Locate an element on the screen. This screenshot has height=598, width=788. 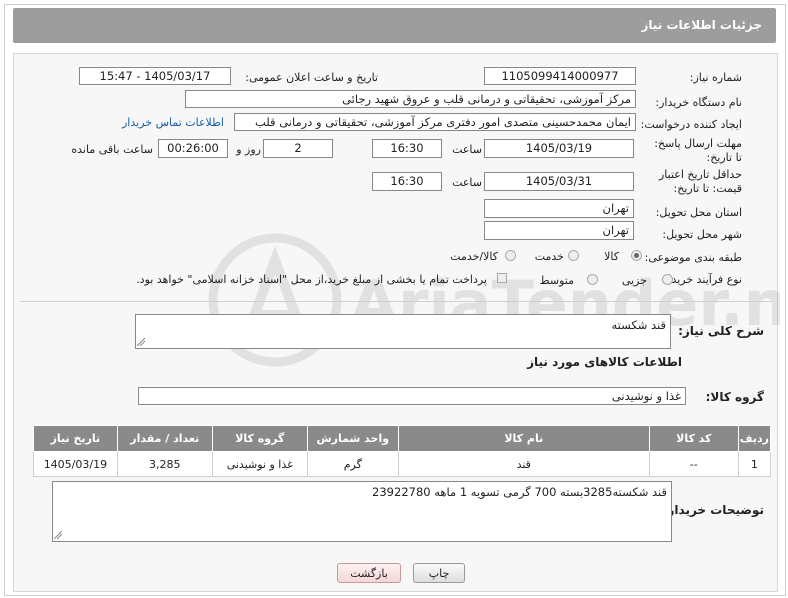
deadline-time-label: ساعت is located at coordinates (467, 149).